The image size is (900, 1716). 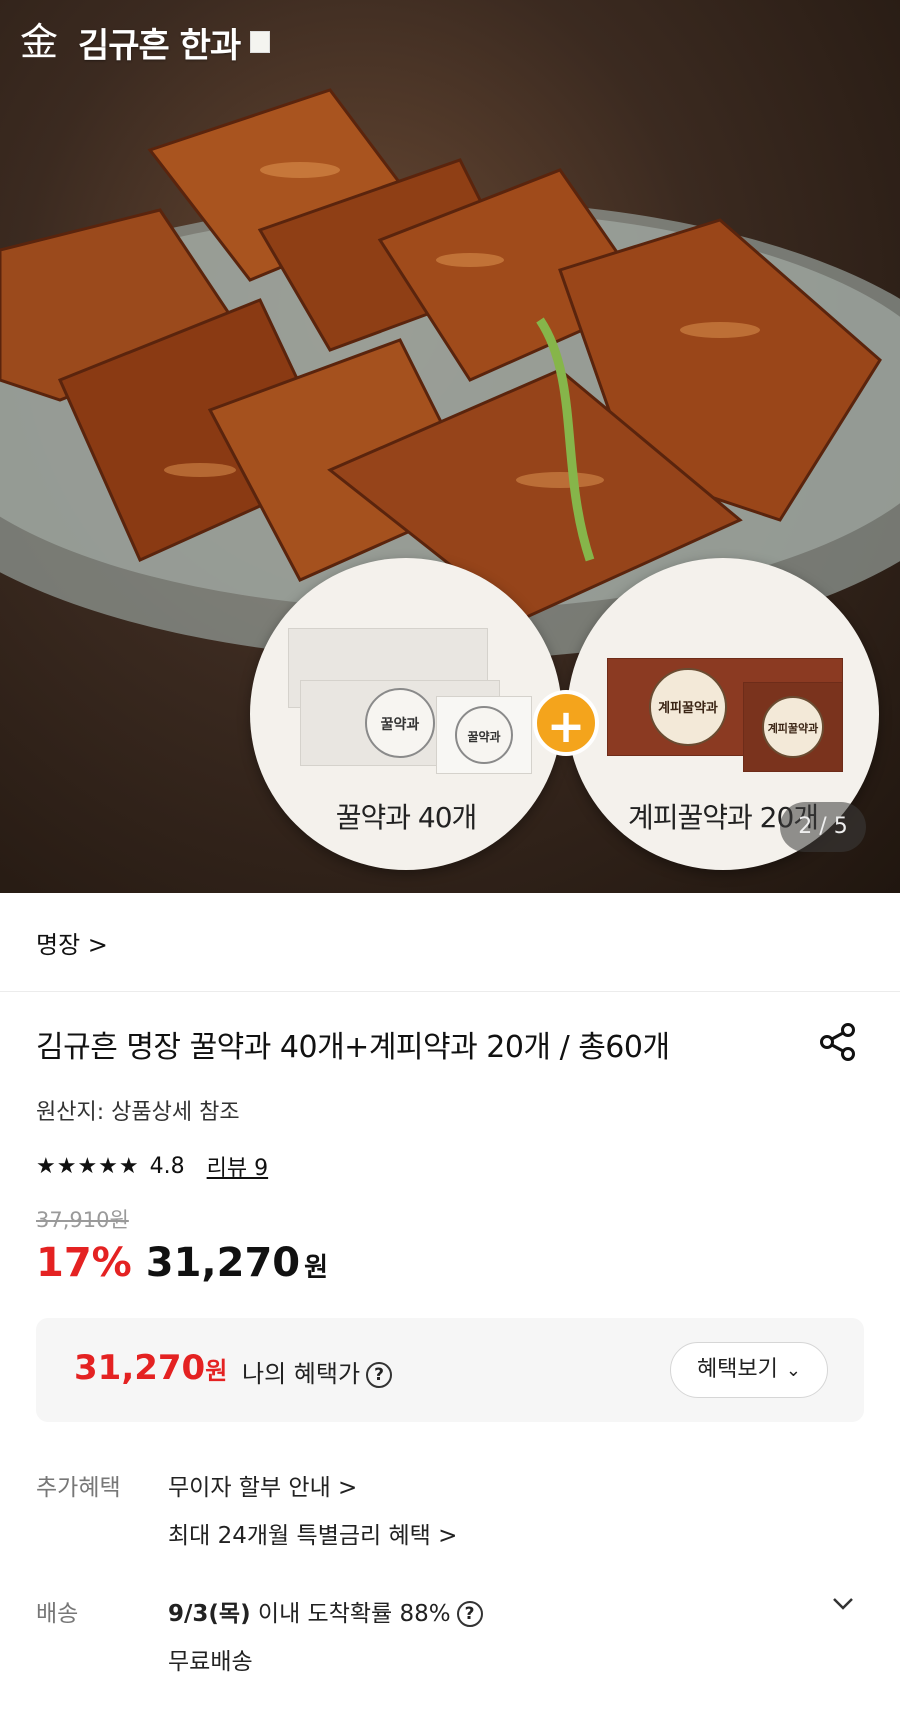 I want to click on section-divider, so click(x=450, y=991).